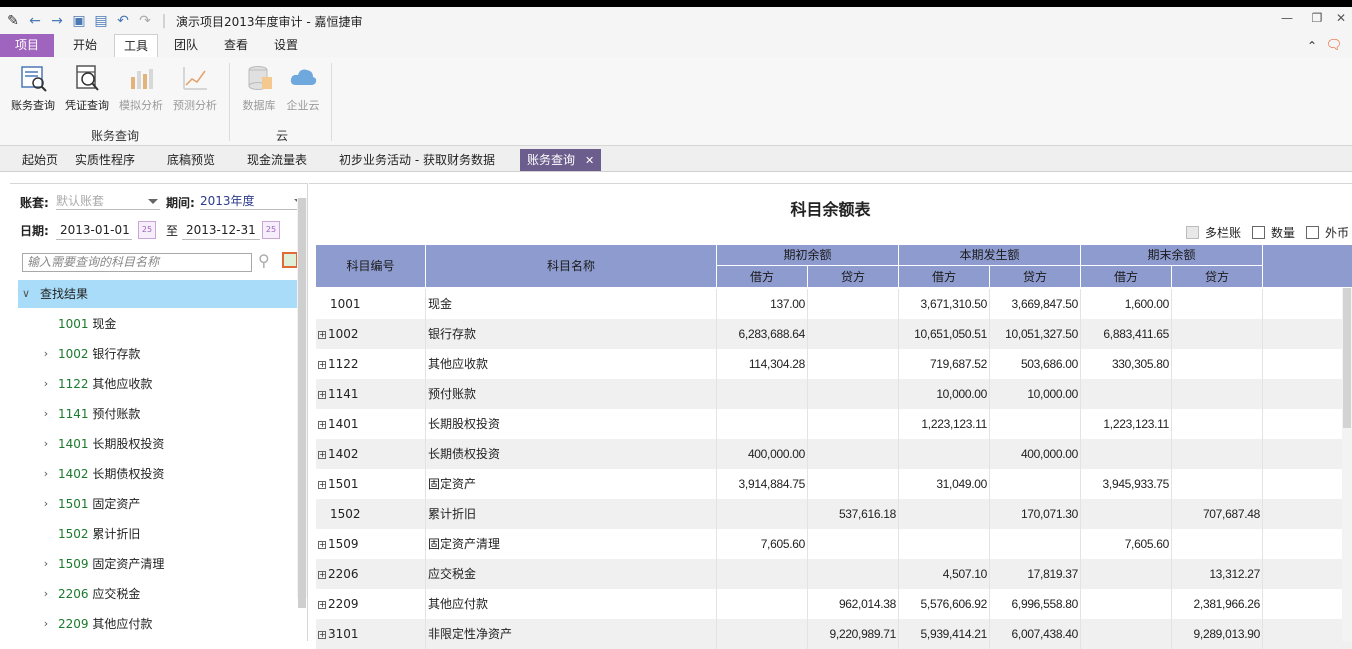  What do you see at coordinates (27, 45) in the screenshot?
I see `tab-project: 项目` at bounding box center [27, 45].